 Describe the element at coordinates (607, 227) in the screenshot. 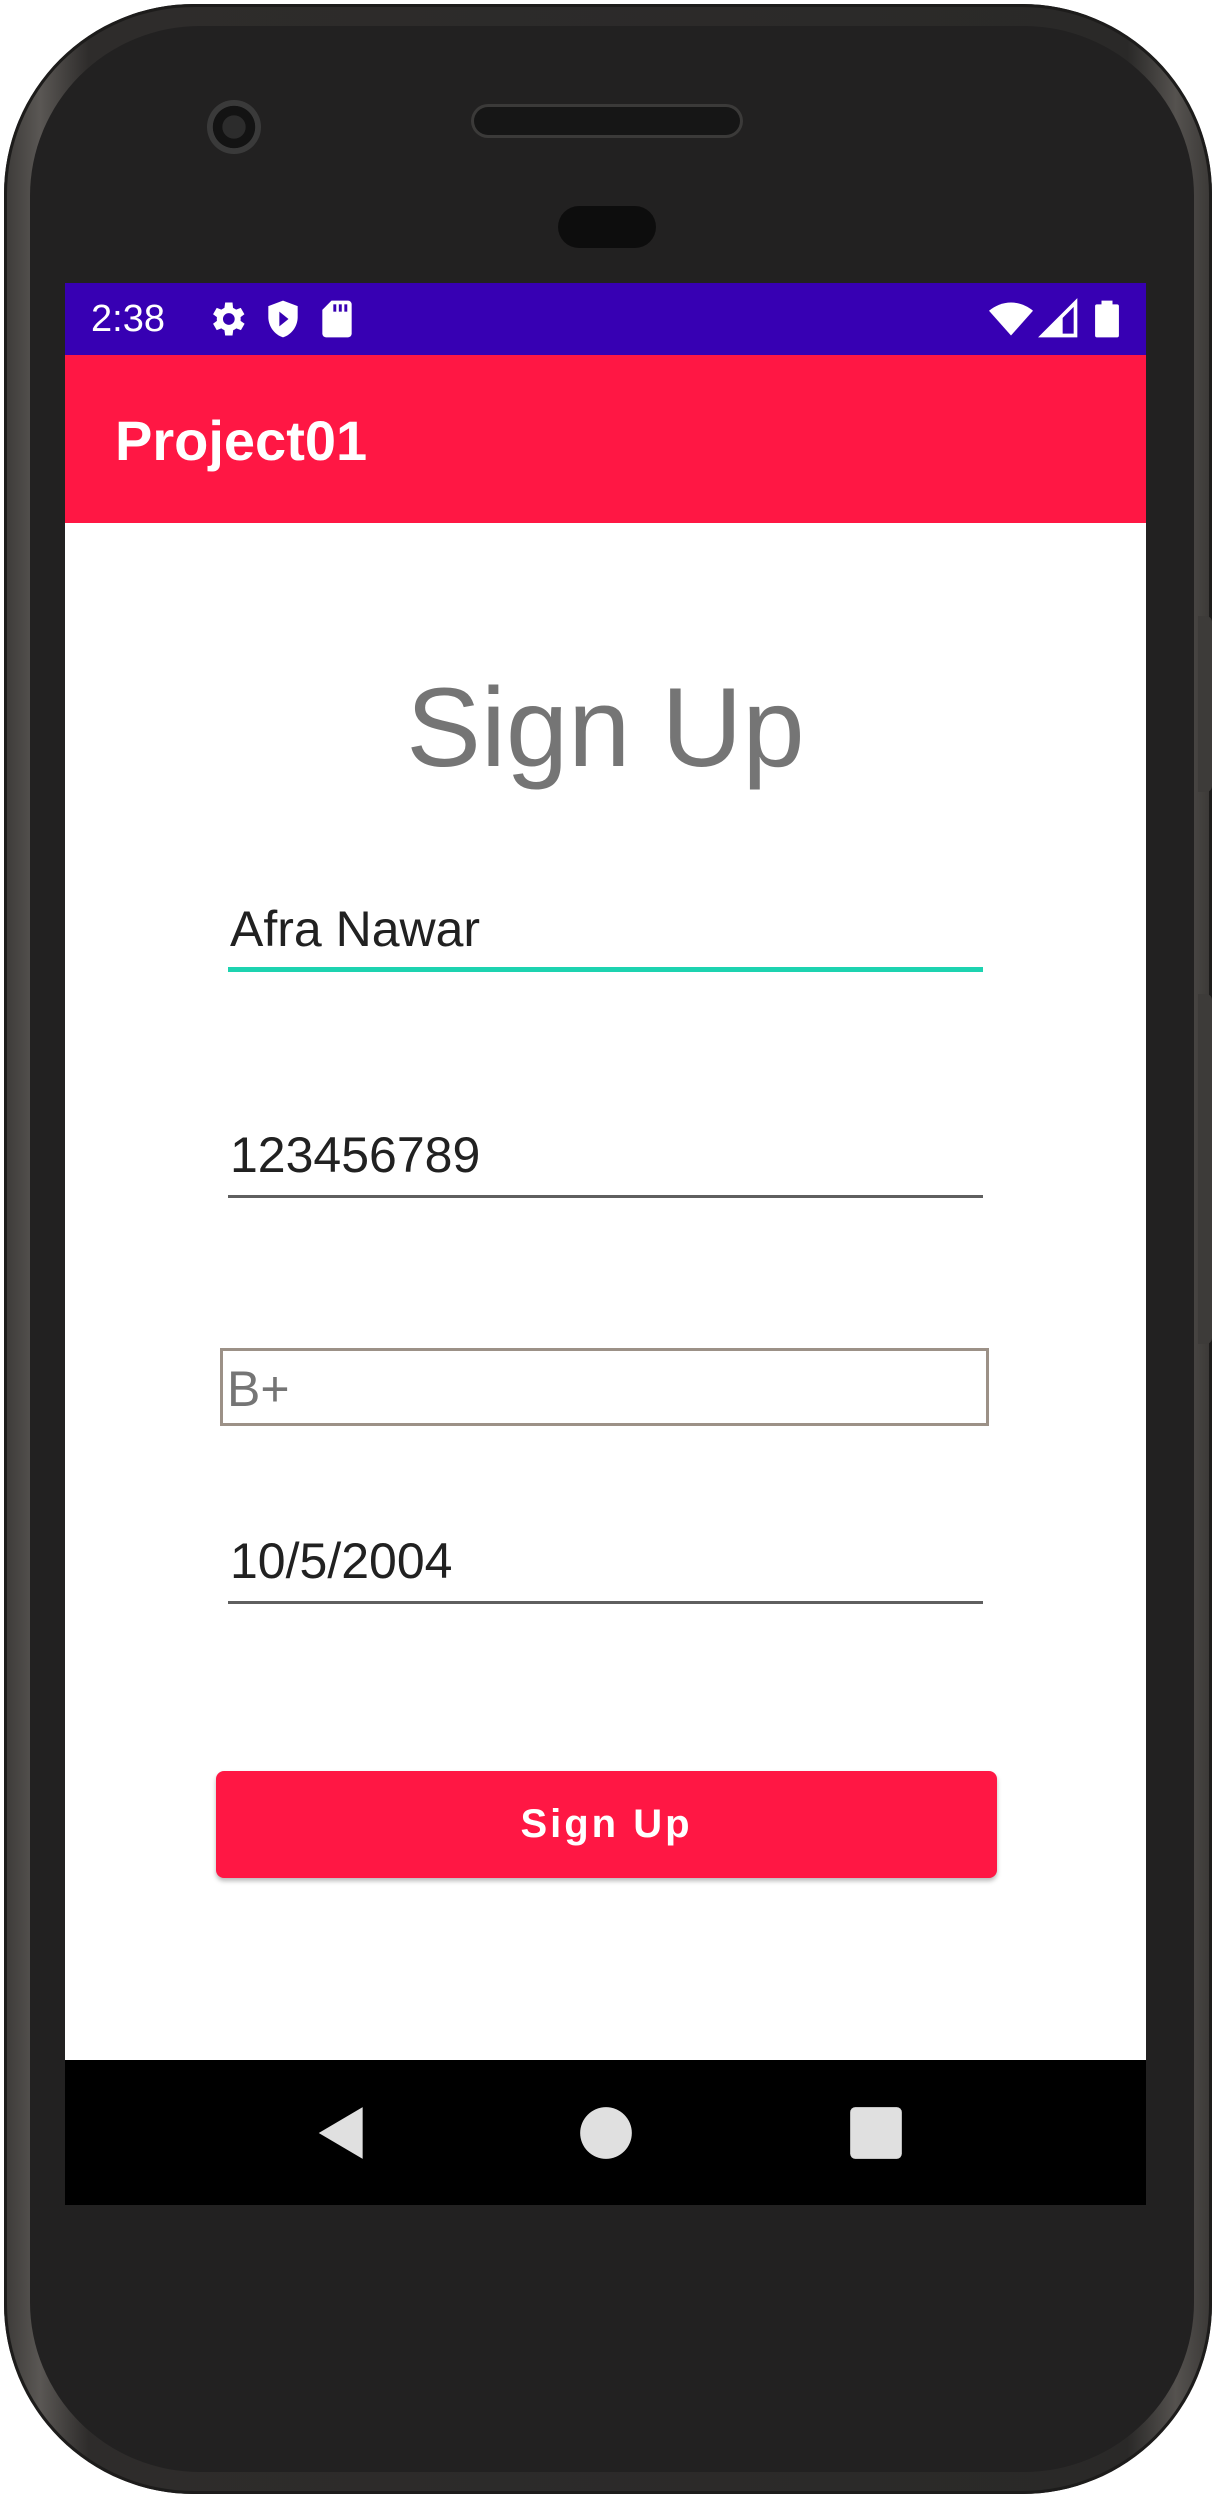

I see `proximity-sensor` at that location.